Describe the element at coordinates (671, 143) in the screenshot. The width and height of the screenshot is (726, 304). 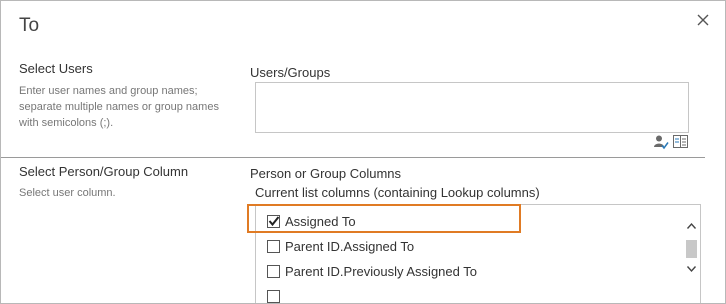
I see `people-picker-icons` at that location.